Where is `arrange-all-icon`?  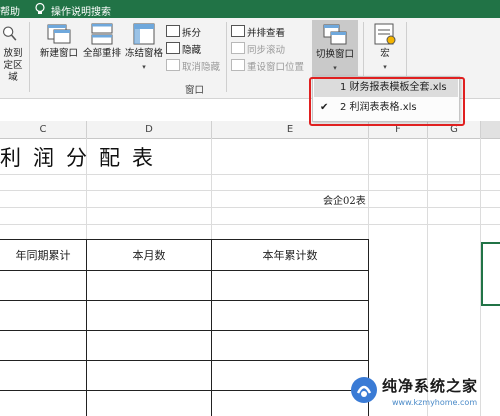 arrange-all-icon is located at coordinates (102, 34).